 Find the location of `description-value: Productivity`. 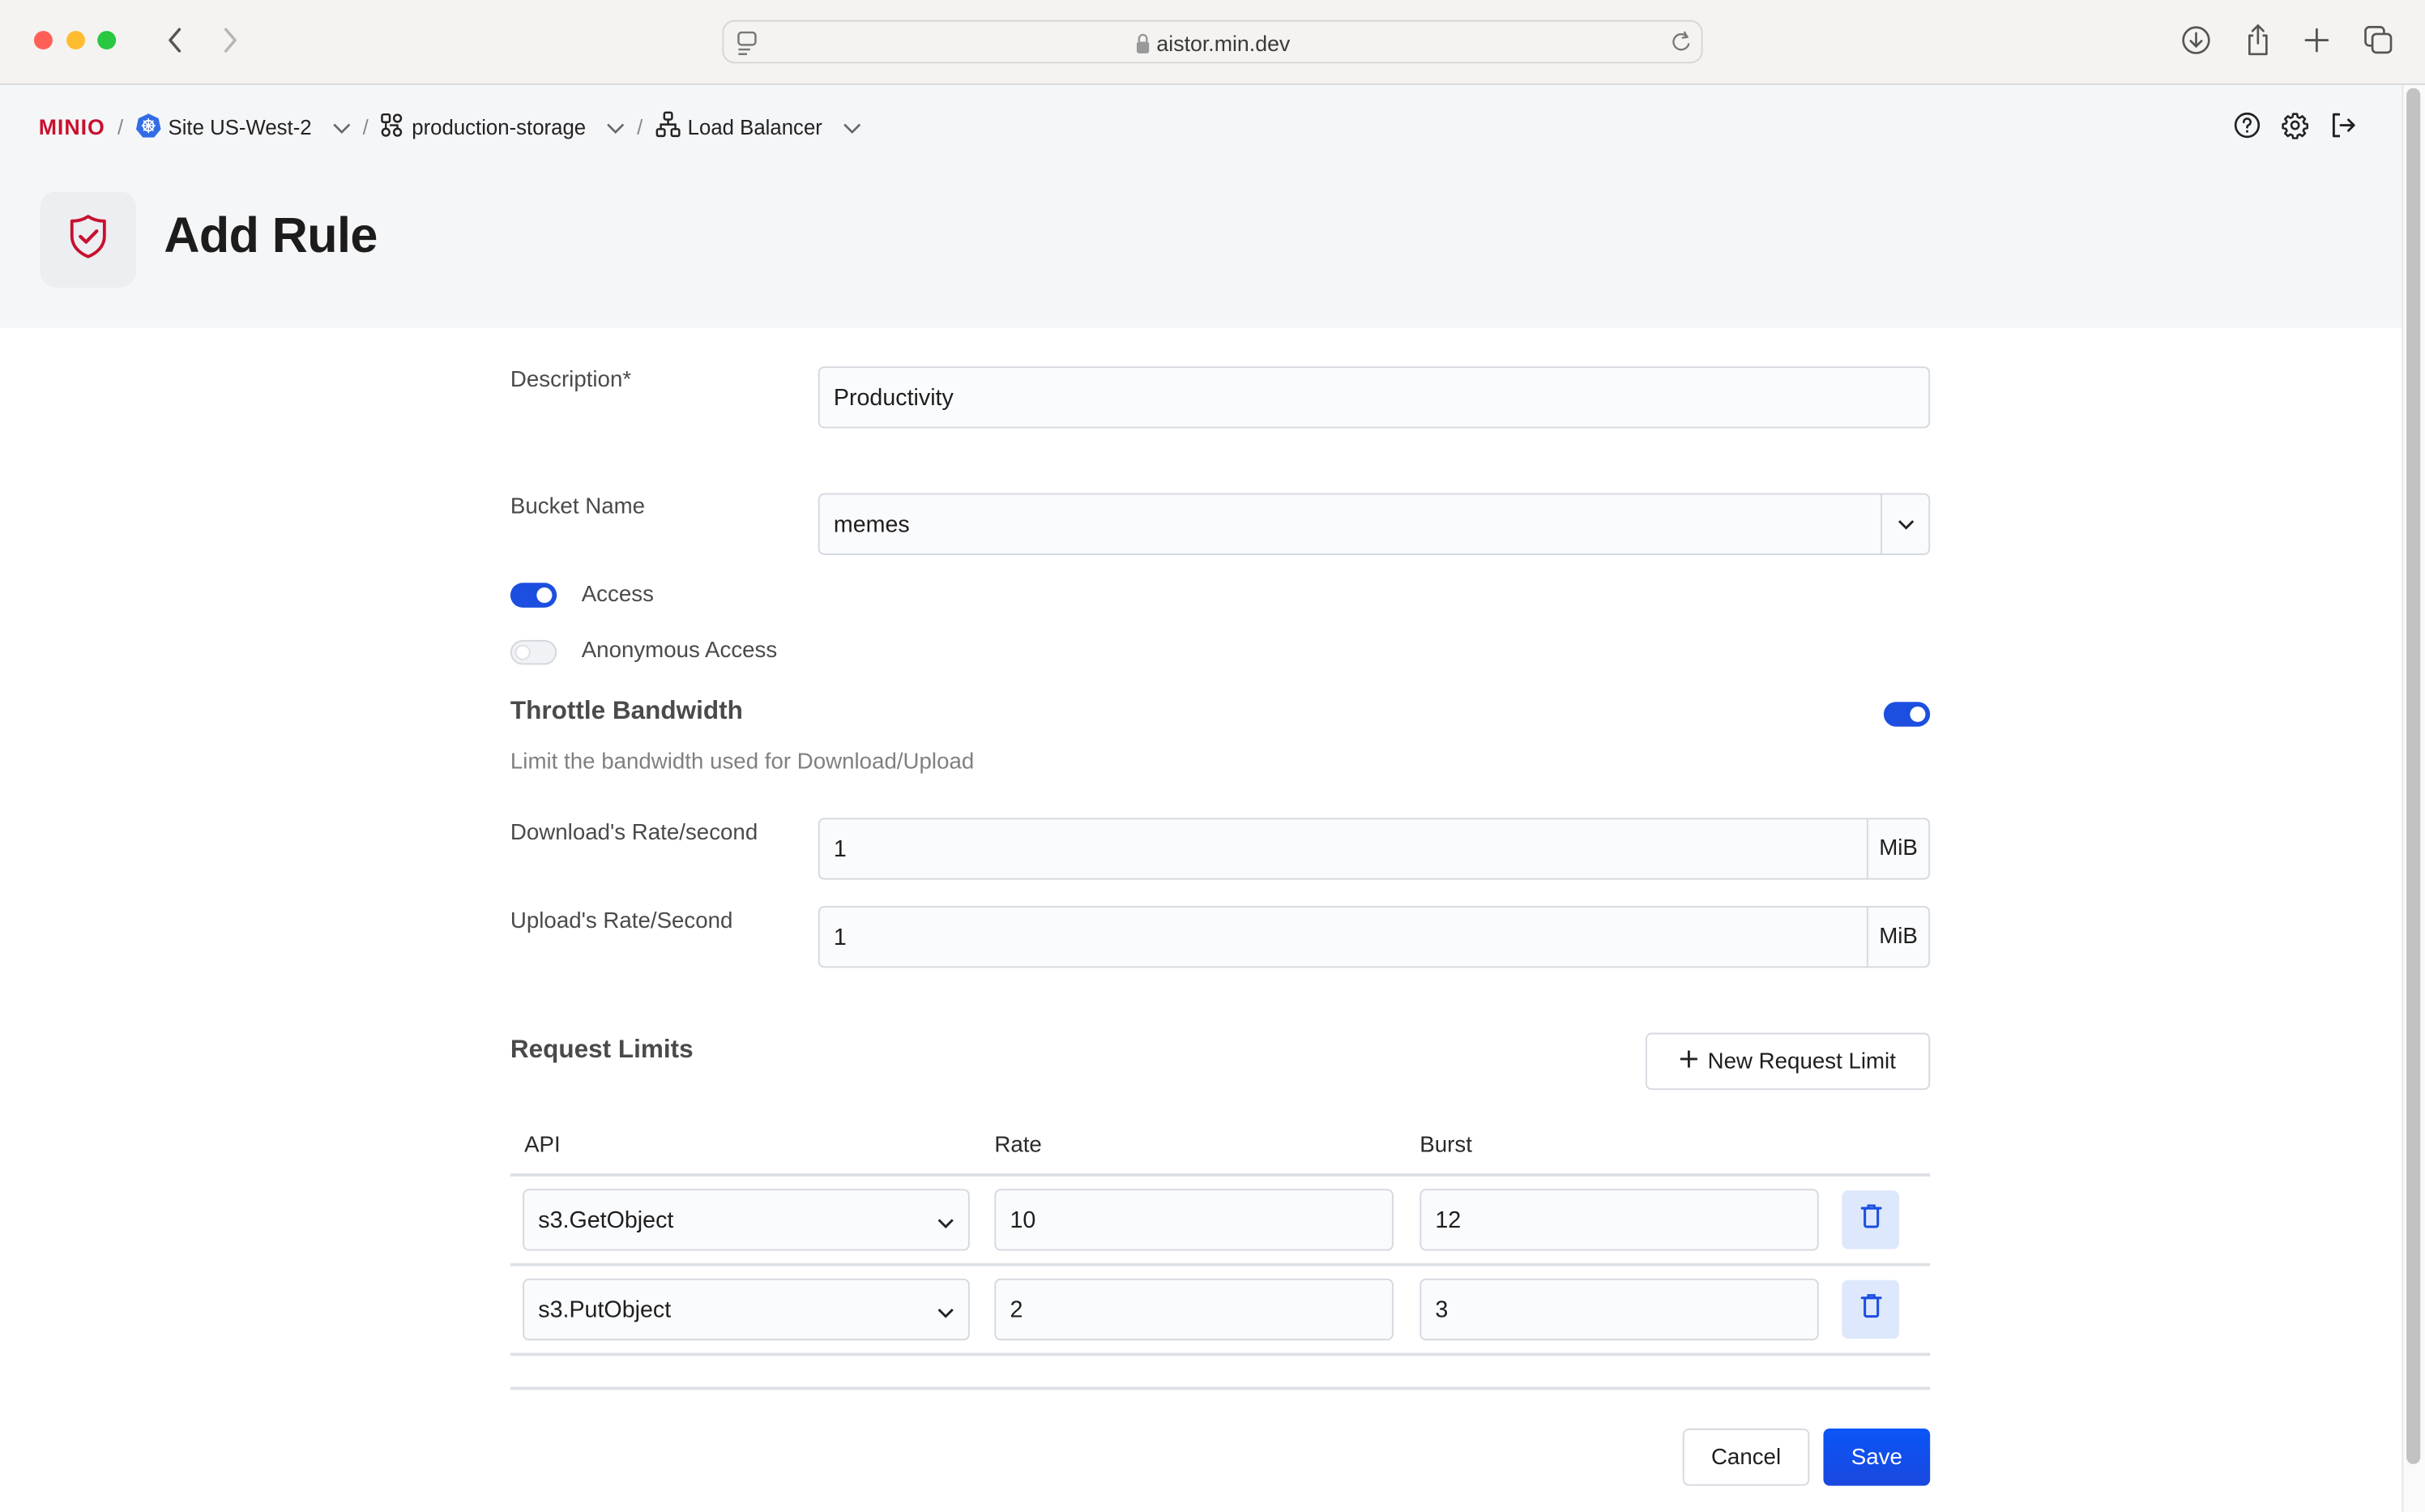

description-value: Productivity is located at coordinates (894, 398).